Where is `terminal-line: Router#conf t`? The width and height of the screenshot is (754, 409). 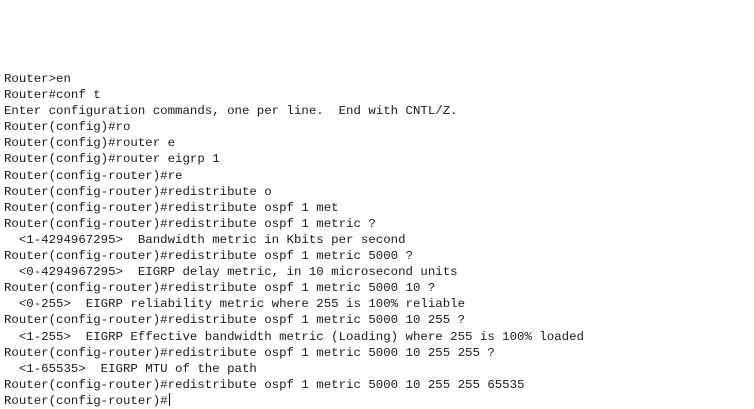 terminal-line: Router#conf t is located at coordinates (52, 95).